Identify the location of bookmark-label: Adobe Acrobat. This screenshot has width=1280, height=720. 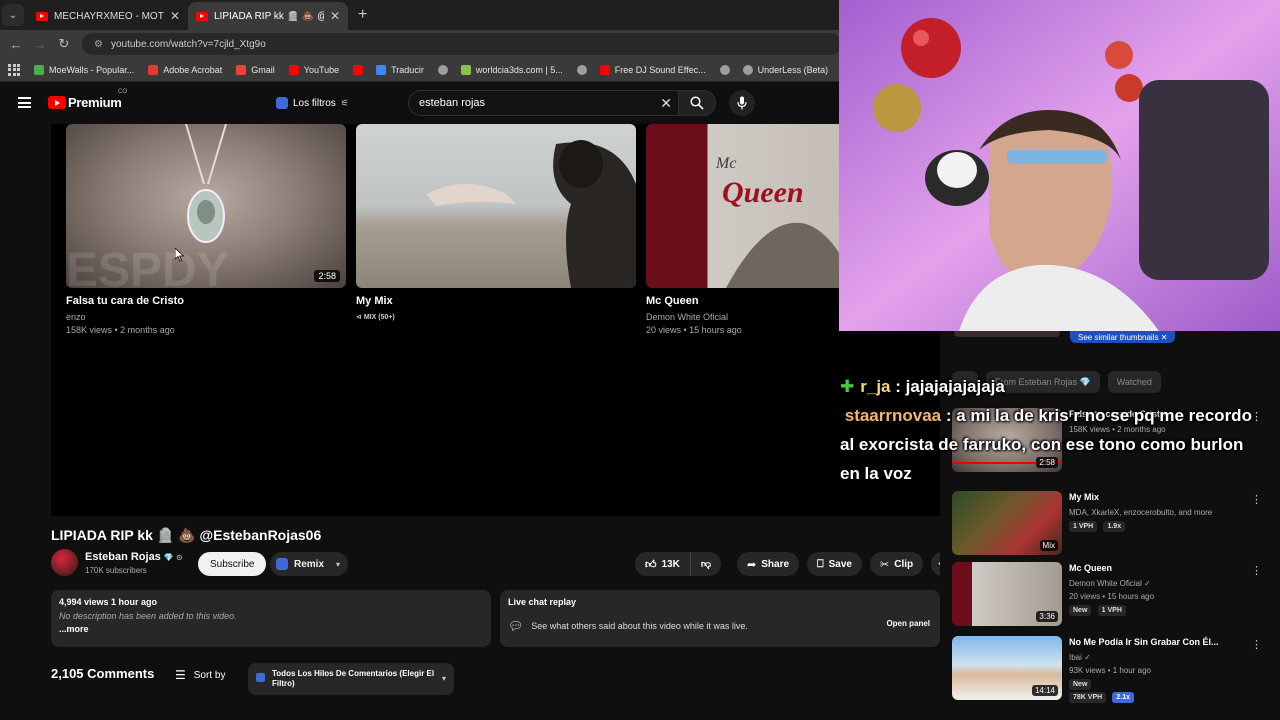
(193, 69).